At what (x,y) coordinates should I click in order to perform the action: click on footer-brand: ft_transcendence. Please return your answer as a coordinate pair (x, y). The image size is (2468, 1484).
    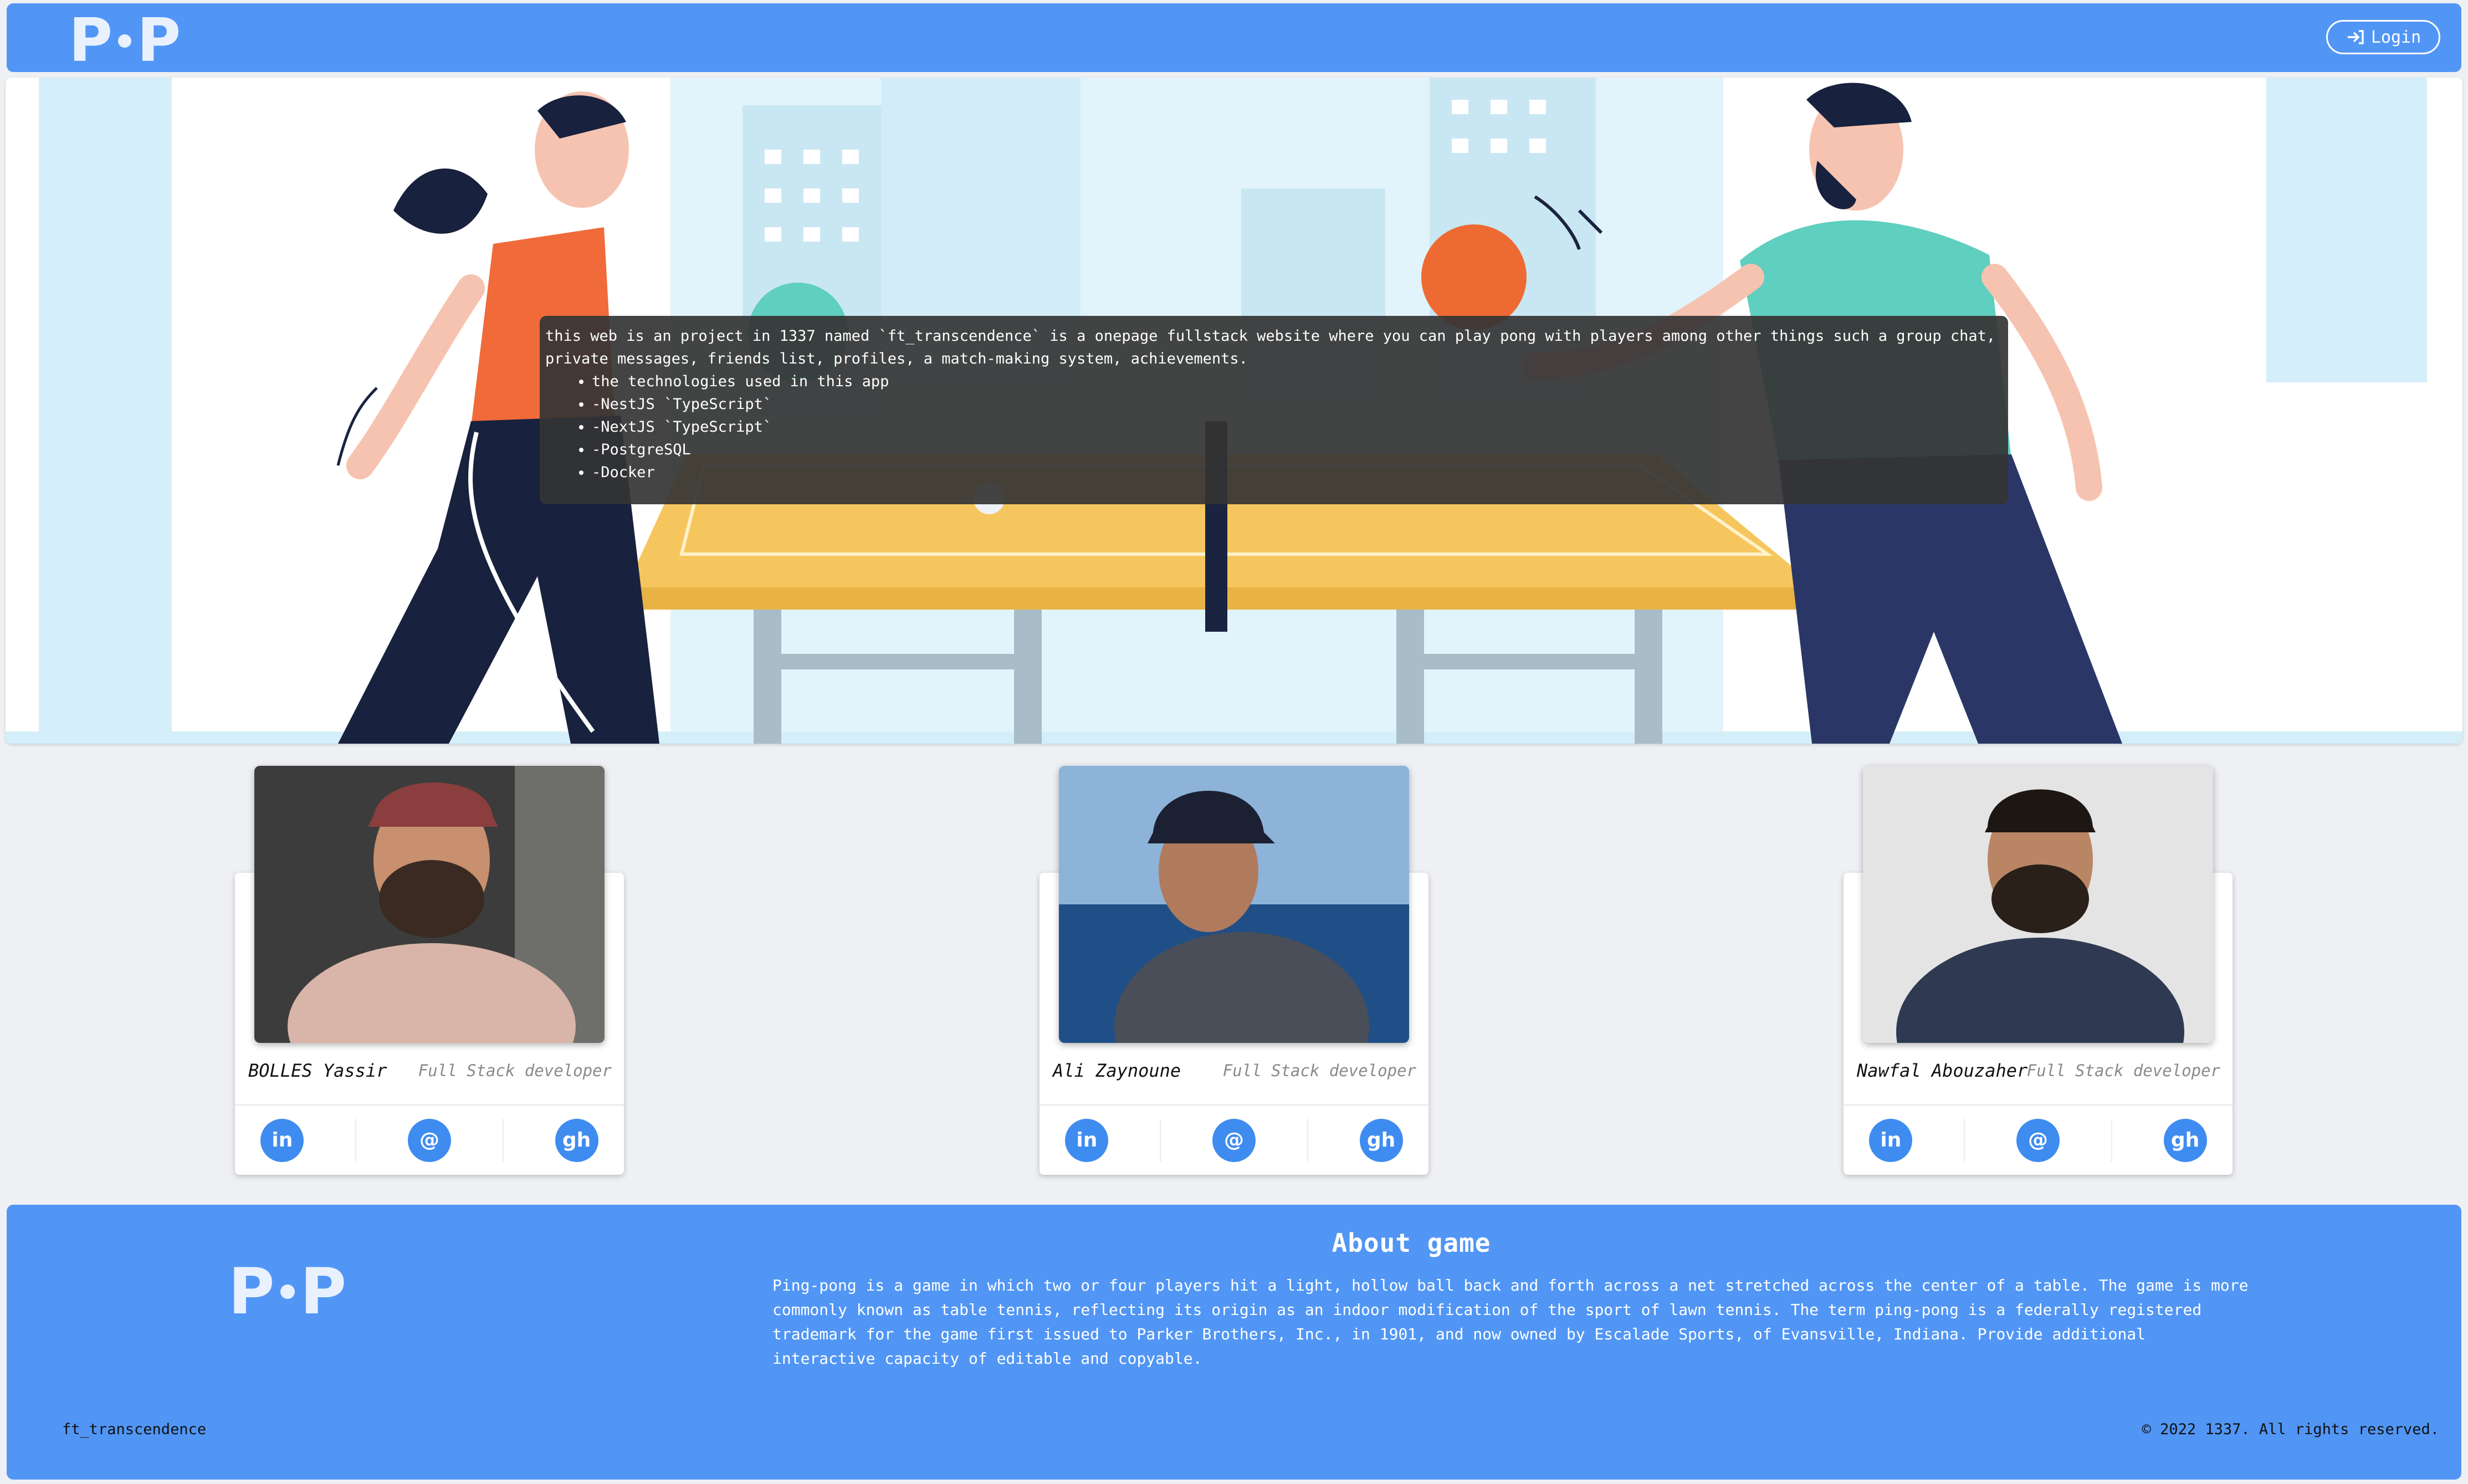
    Looking at the image, I should click on (134, 1429).